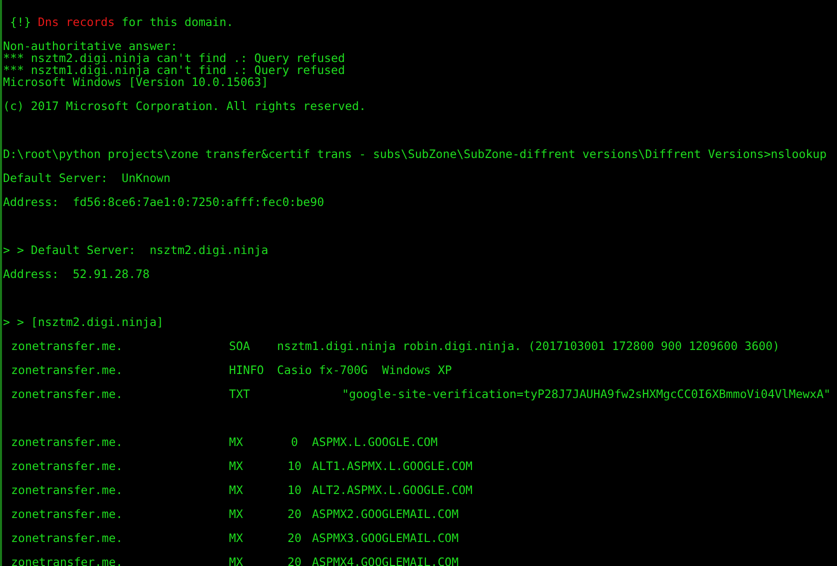 This screenshot has width=837, height=566. Describe the element at coordinates (375, 442) in the screenshot. I see `record-data: ASPMX.L.GOOGLE.COM` at that location.